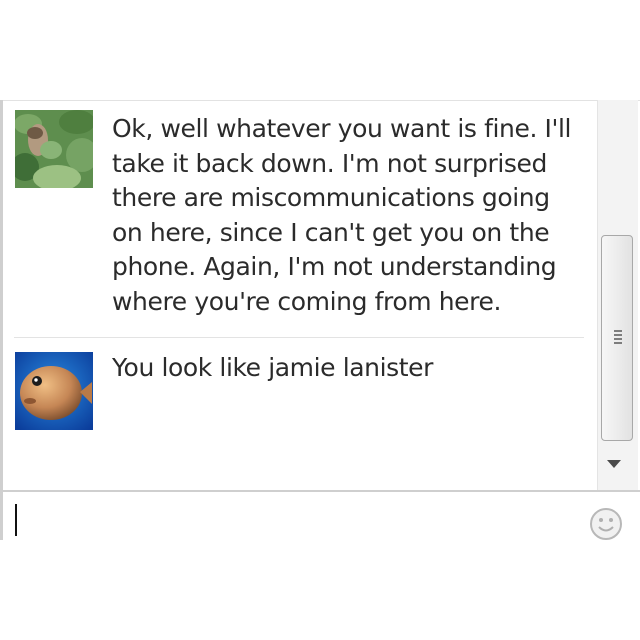 This screenshot has width=640, height=640. Describe the element at coordinates (614, 464) in the screenshot. I see `scroll-down-arrow-icon` at that location.